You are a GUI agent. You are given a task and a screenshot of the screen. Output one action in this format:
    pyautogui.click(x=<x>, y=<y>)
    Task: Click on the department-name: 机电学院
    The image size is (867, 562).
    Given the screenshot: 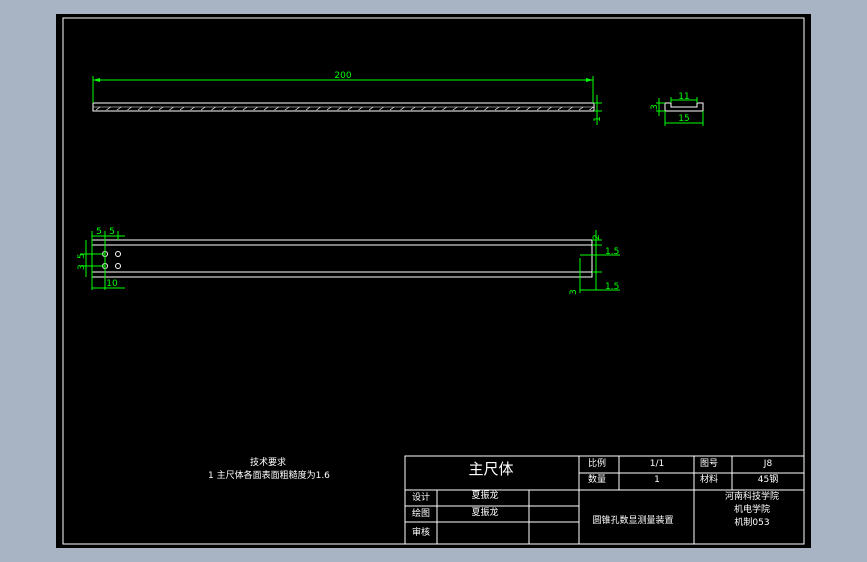 What is the action you would take?
    pyautogui.click(x=752, y=509)
    